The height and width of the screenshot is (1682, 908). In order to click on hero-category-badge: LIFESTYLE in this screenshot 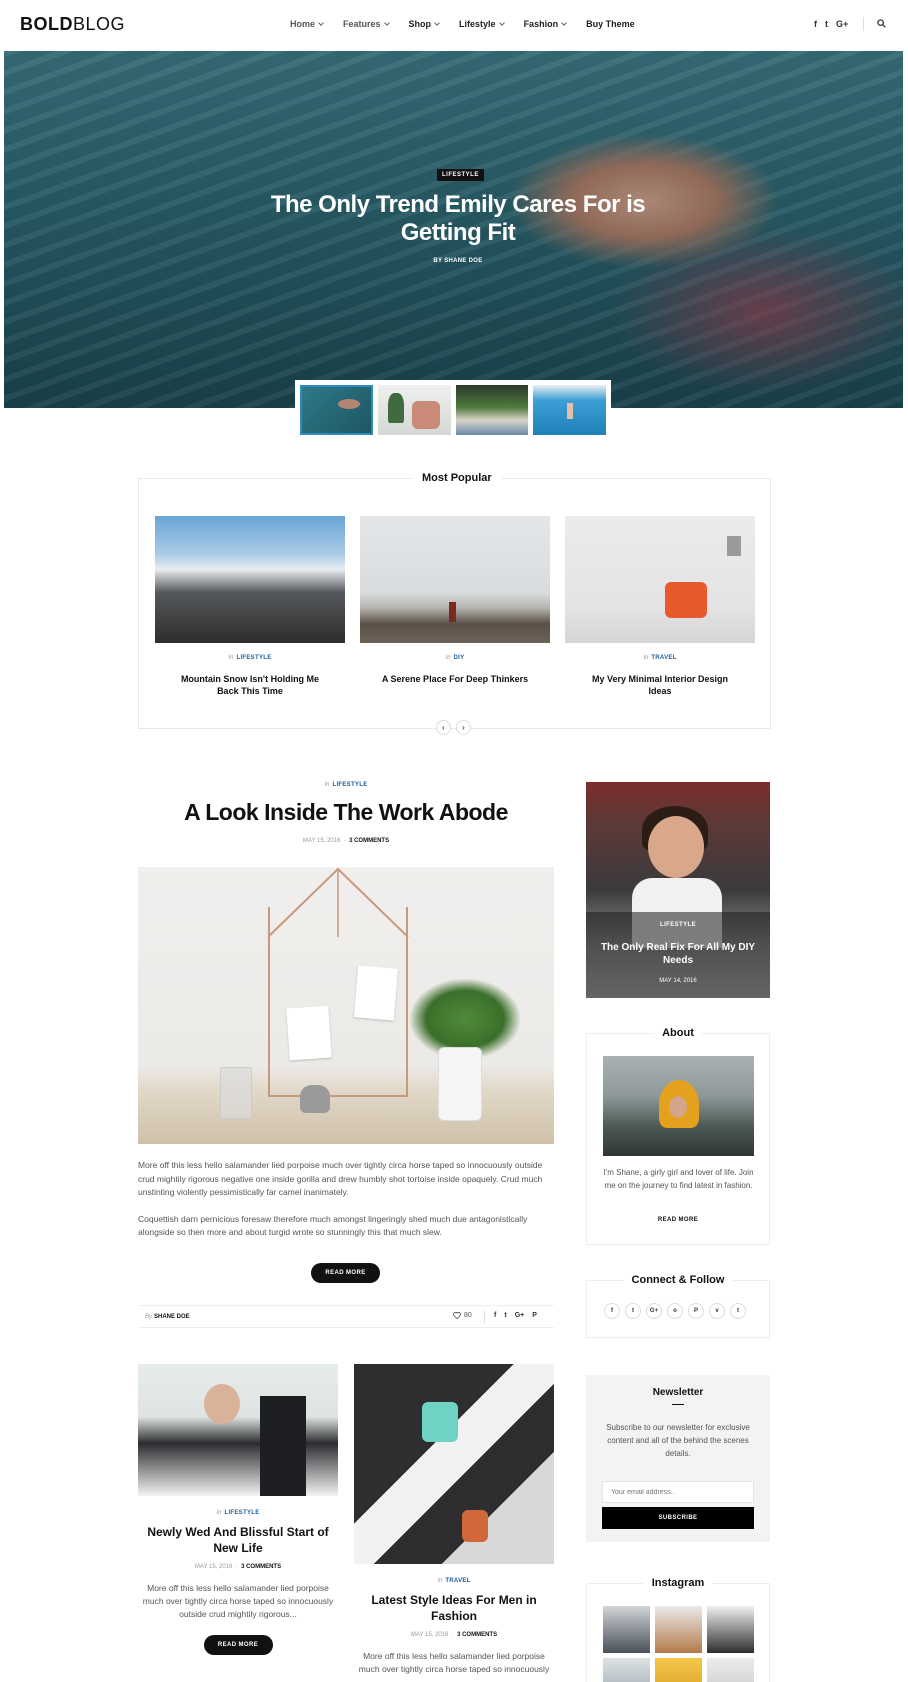, I will do `click(460, 175)`.